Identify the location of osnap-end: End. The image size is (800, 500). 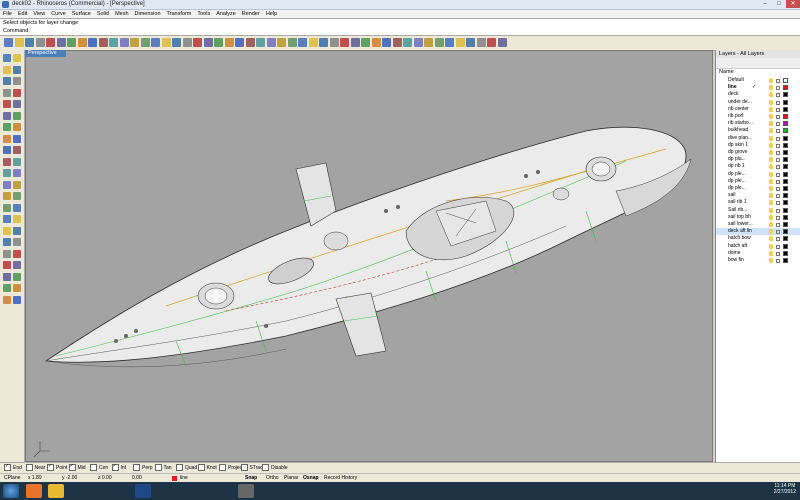
(13, 467).